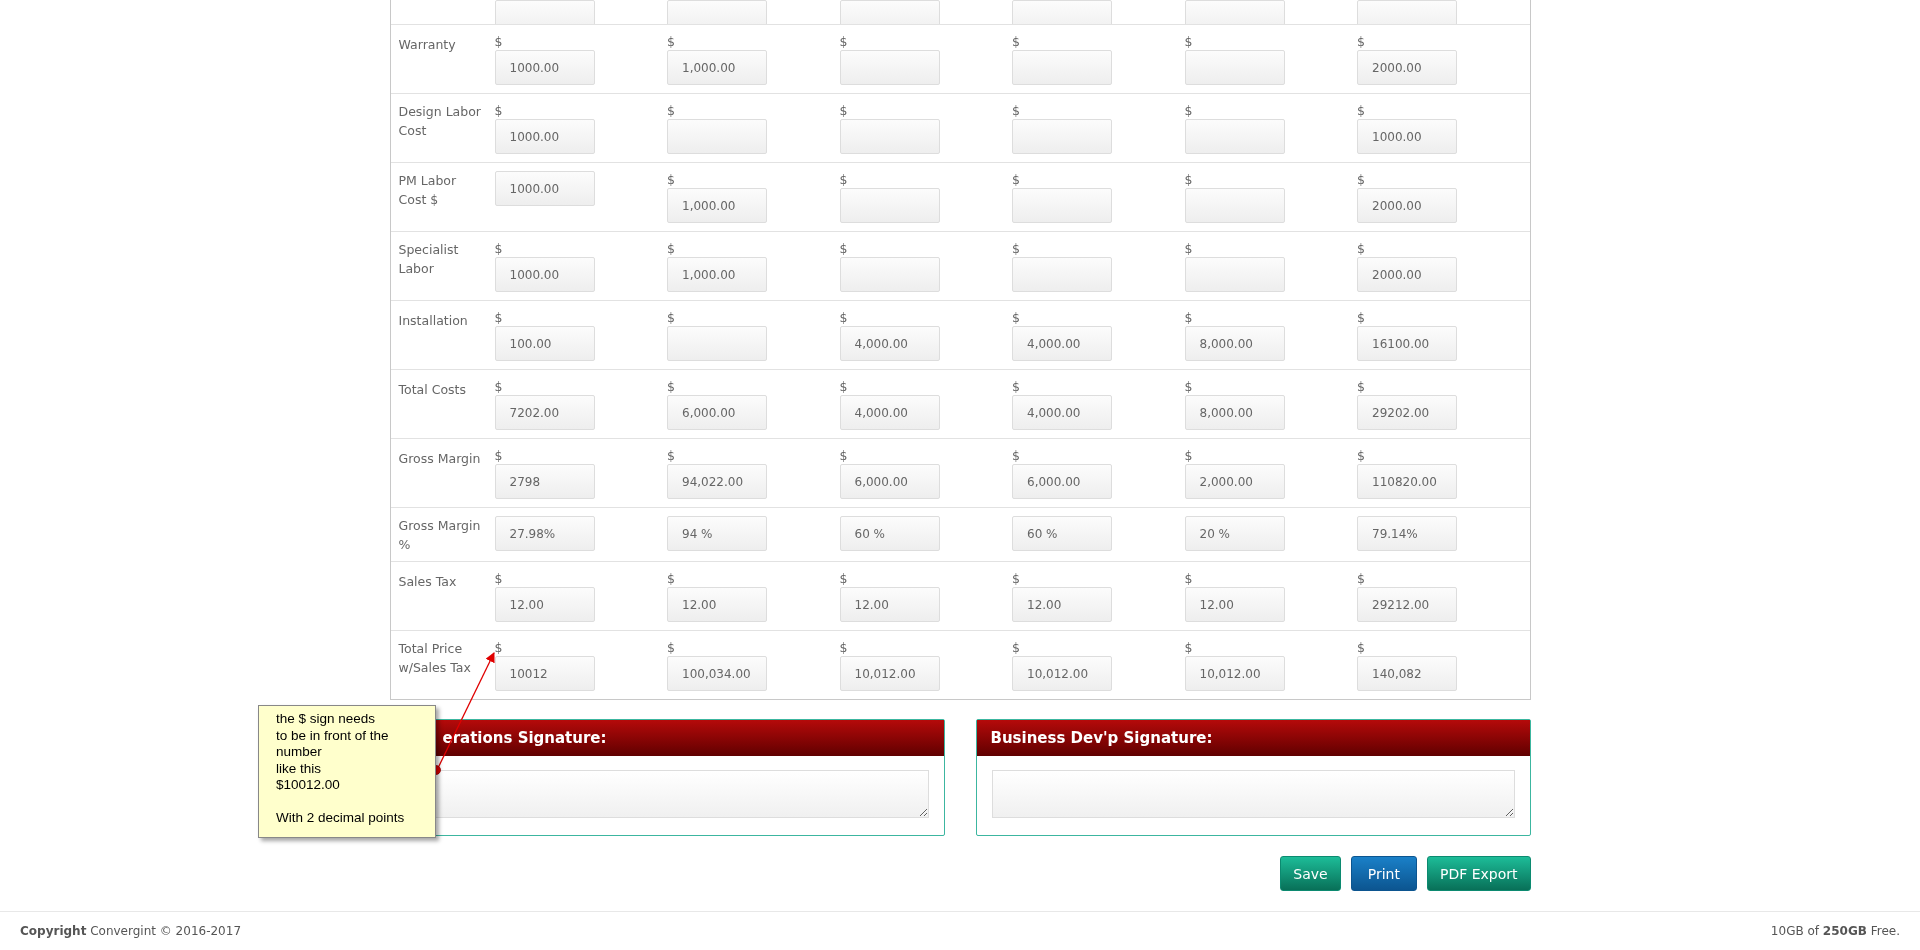 The image size is (1920, 950). Describe the element at coordinates (433, 321) in the screenshot. I see `row-label: Installation` at that location.